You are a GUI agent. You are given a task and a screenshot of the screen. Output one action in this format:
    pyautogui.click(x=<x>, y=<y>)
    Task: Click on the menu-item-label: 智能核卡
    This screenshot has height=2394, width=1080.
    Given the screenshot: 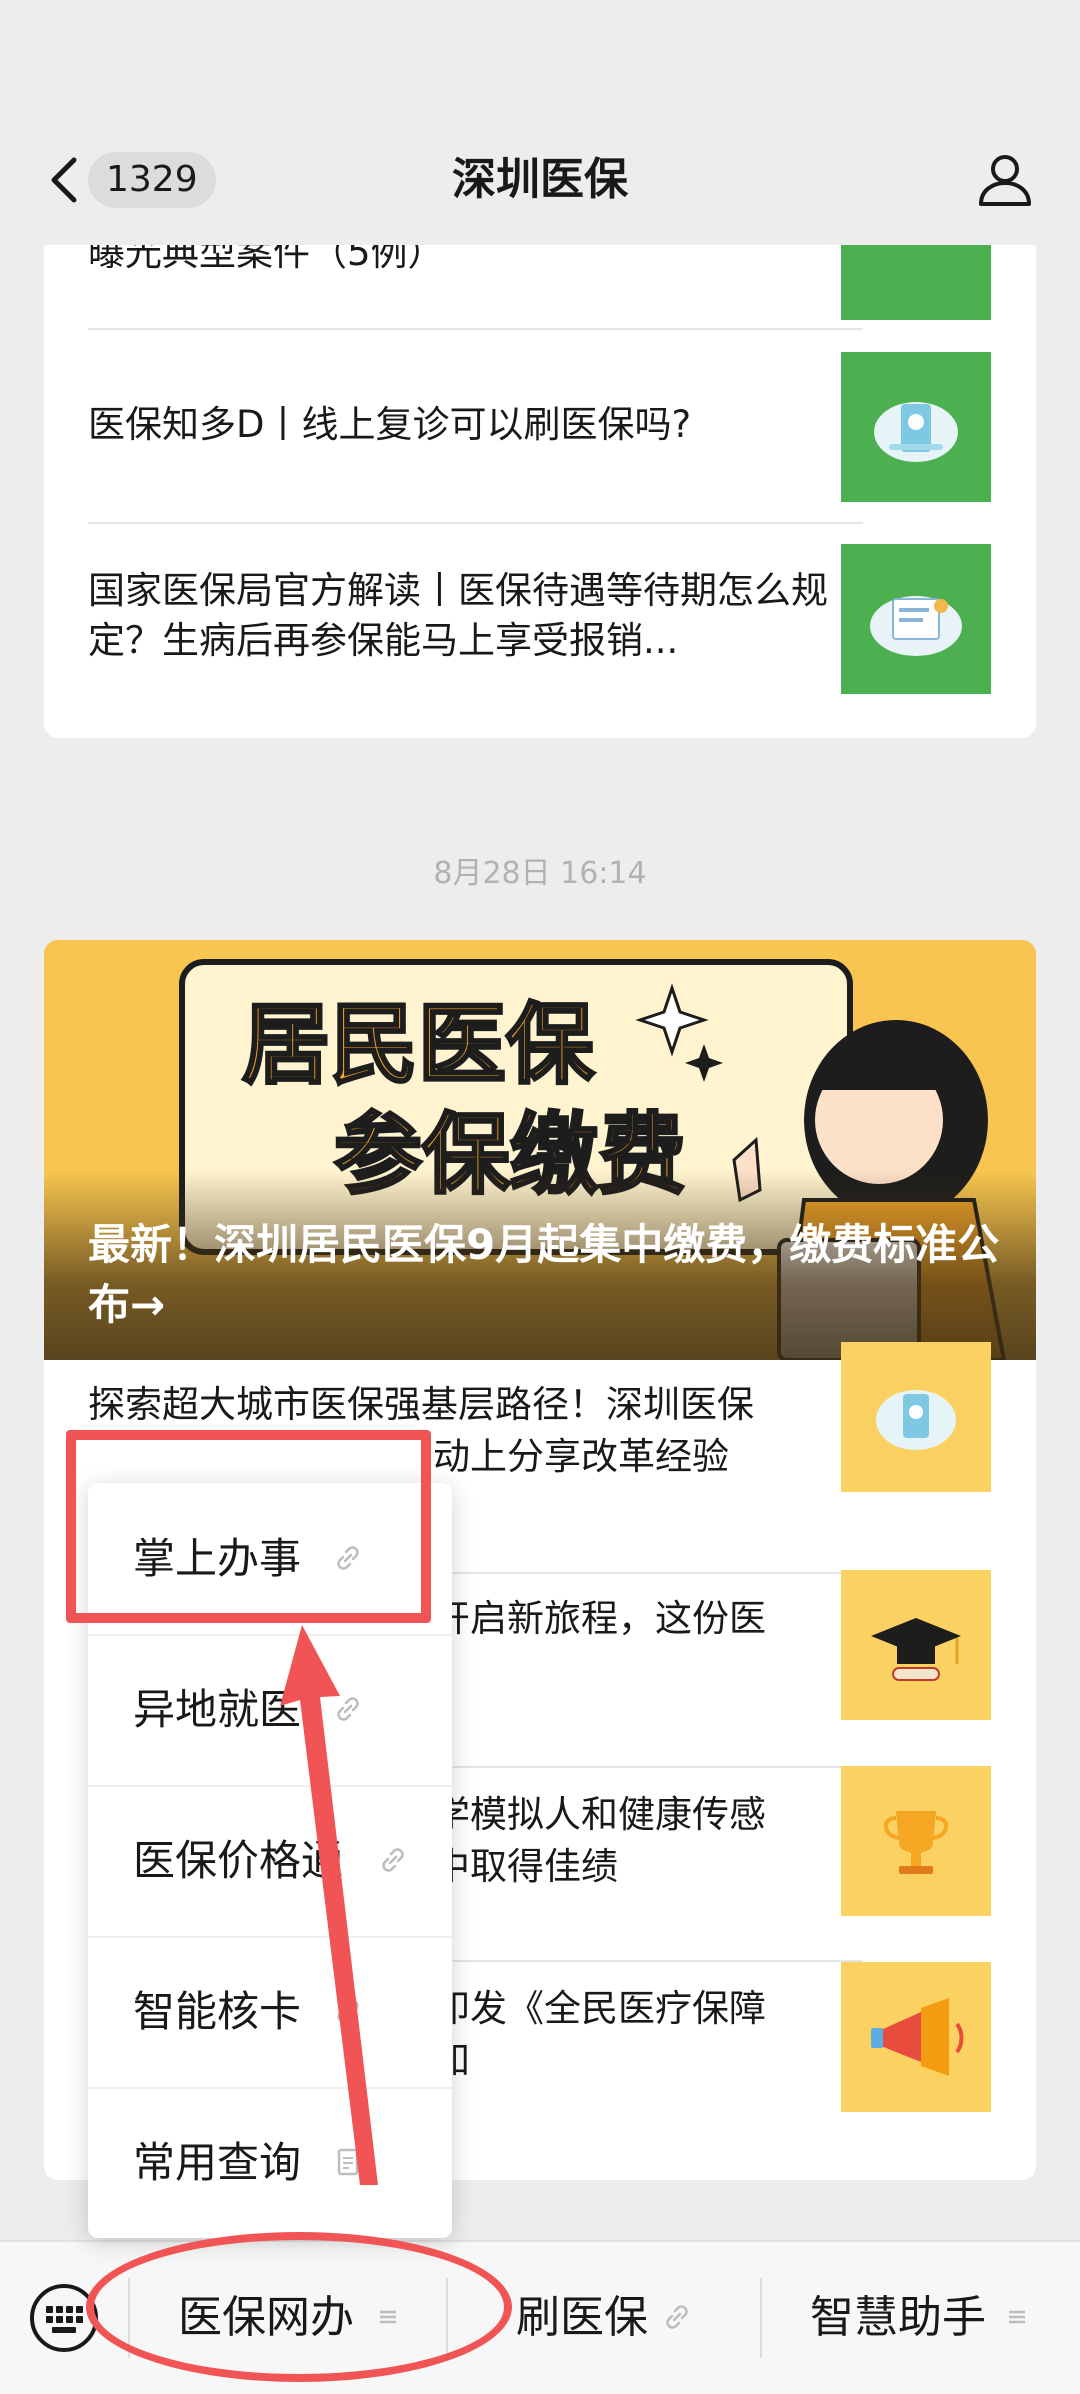 What is the action you would take?
    pyautogui.click(x=217, y=2011)
    